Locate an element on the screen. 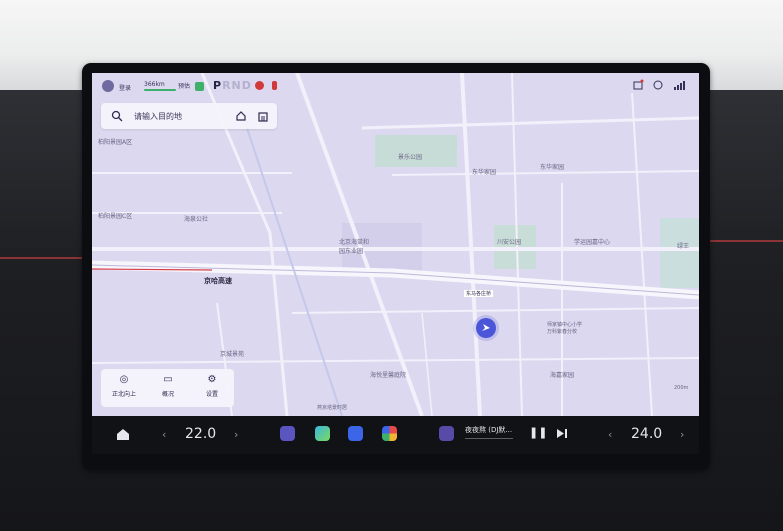 This screenshot has width=783, height=531. place-label: 海嘉家园 is located at coordinates (562, 375).